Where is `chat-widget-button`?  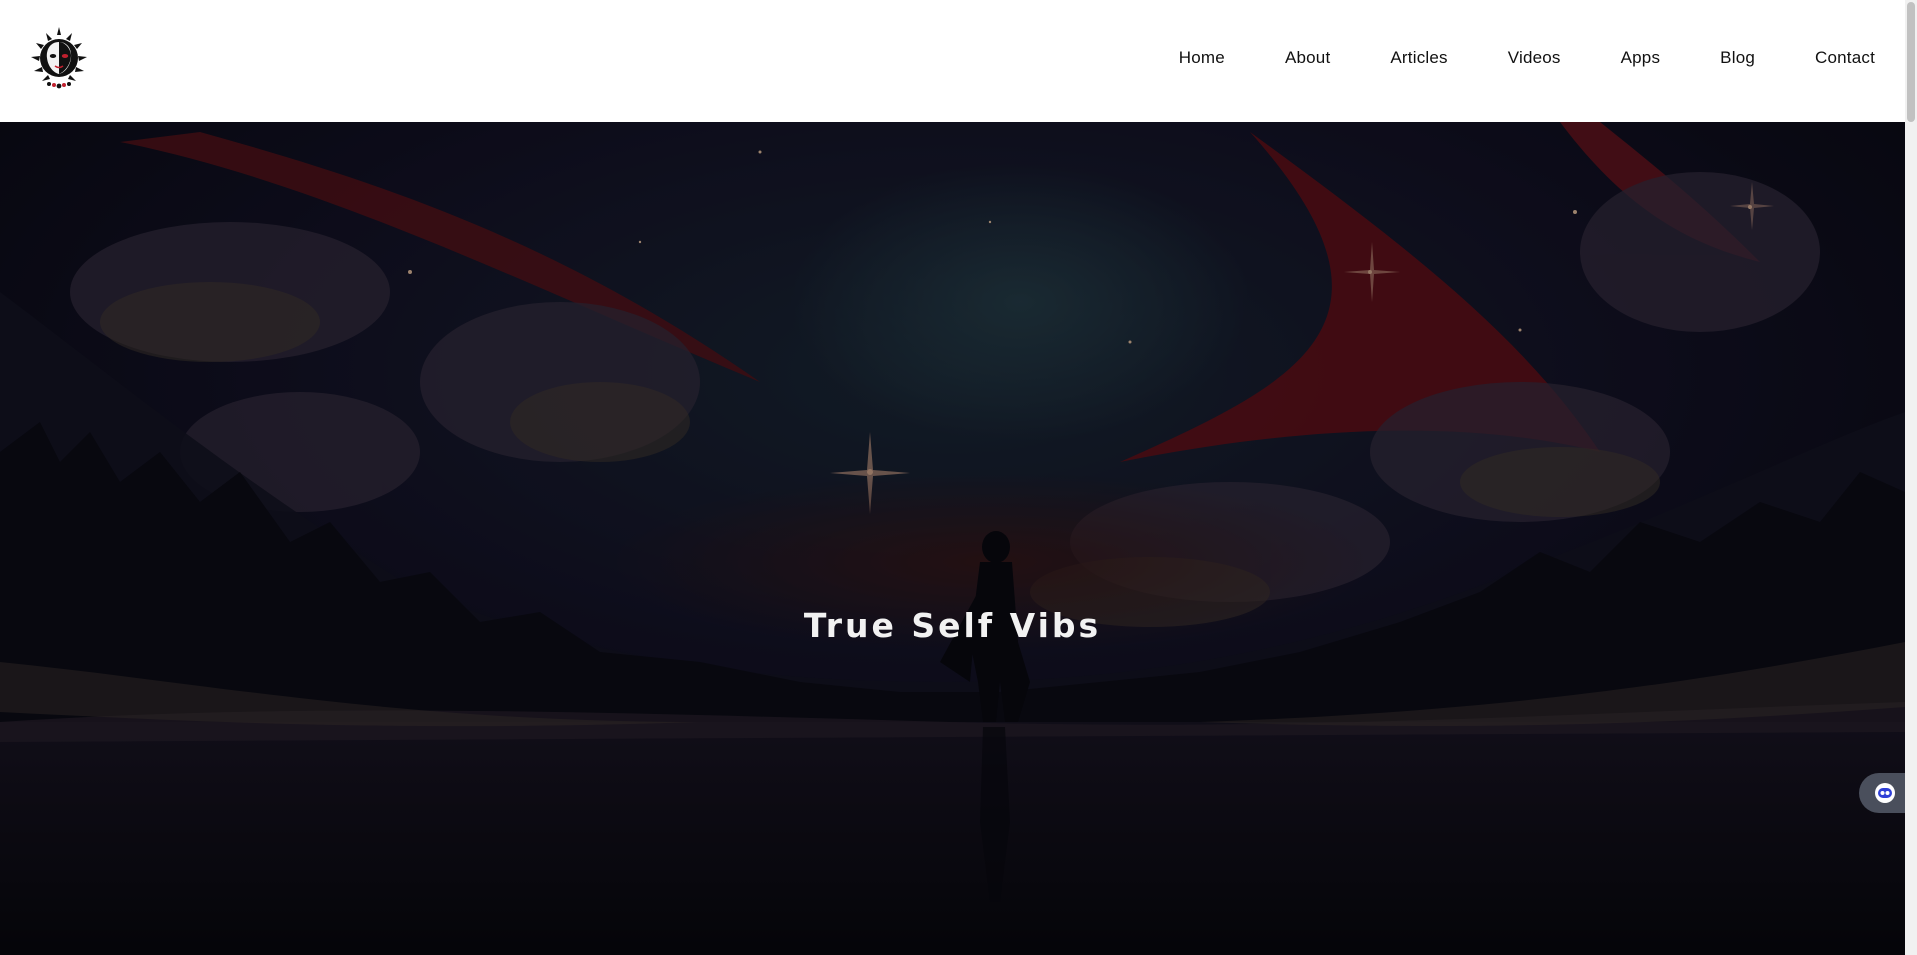
chat-widget-button is located at coordinates (1882, 793).